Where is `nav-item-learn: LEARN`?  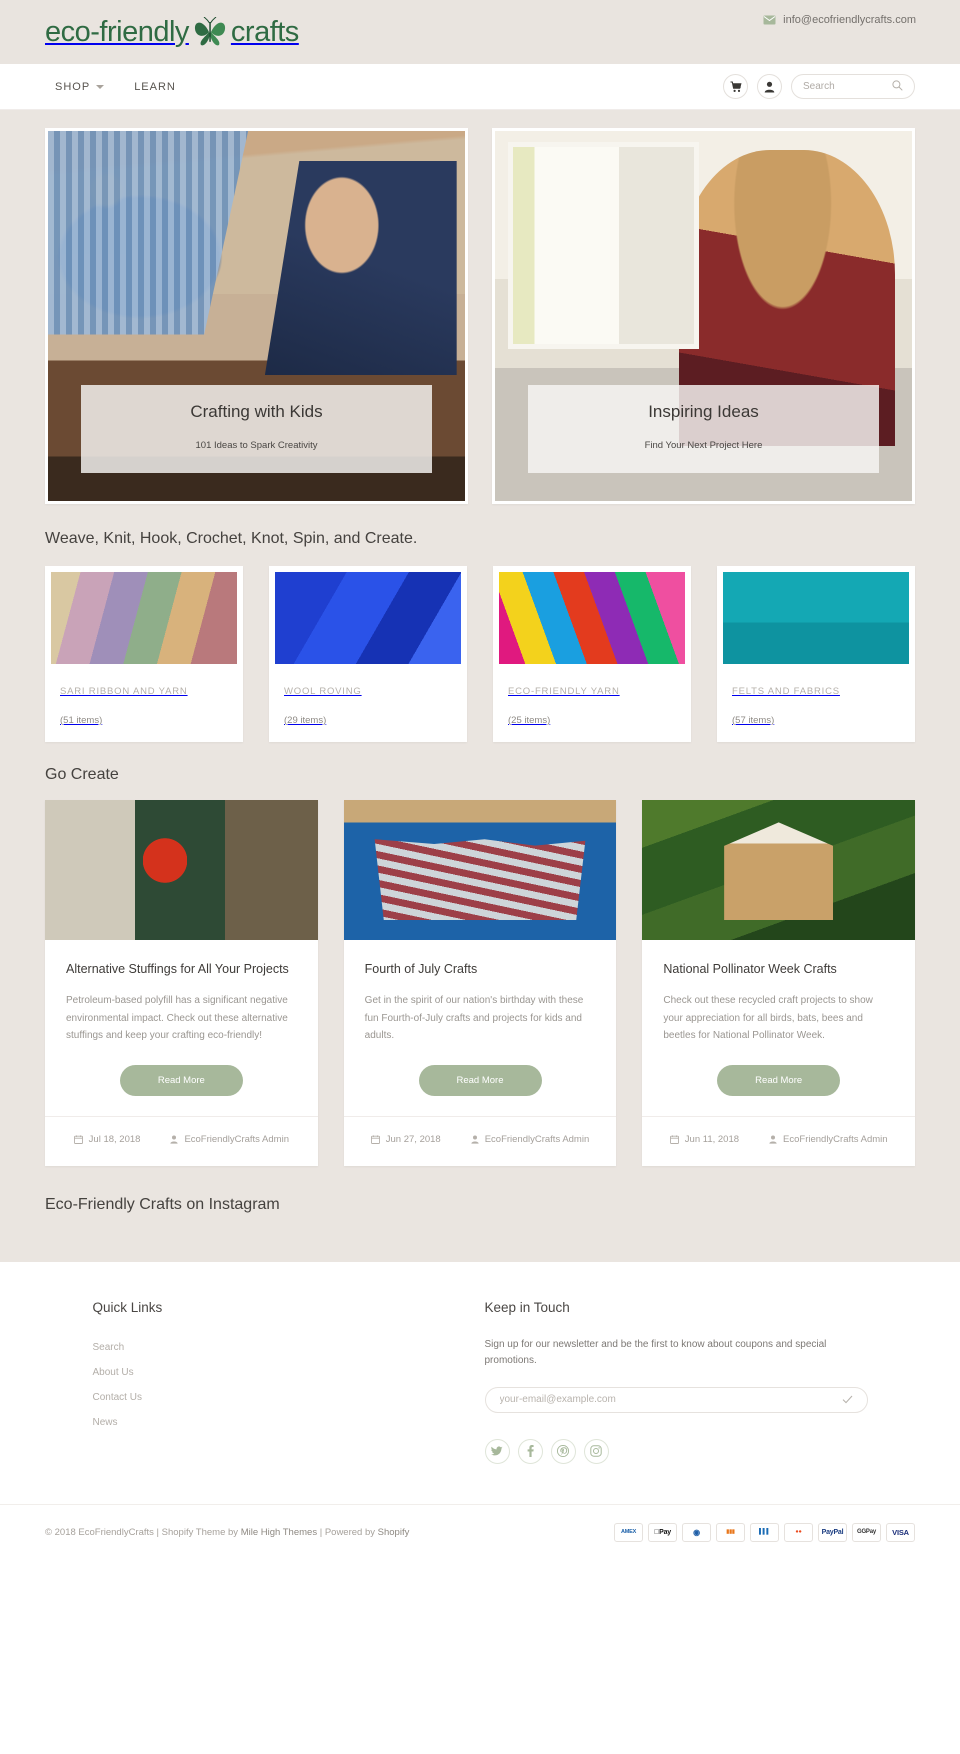
nav-item-learn: LEARN is located at coordinates (155, 87).